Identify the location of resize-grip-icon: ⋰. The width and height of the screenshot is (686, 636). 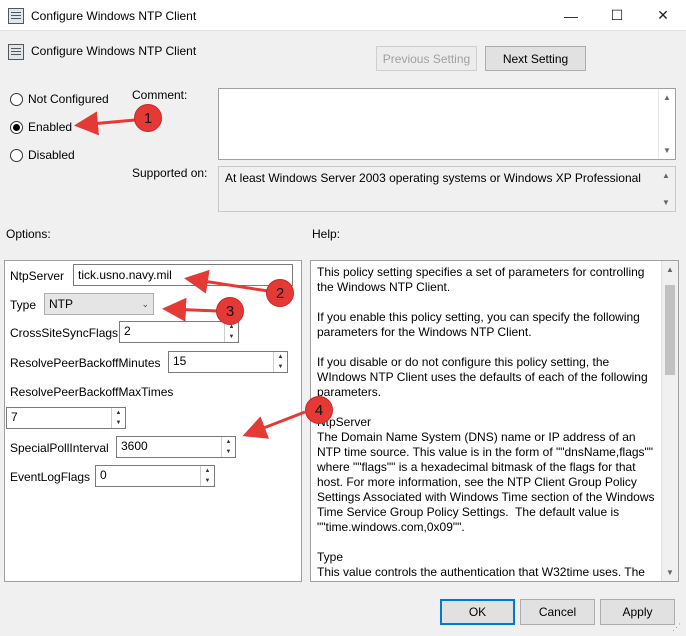
(676, 627).